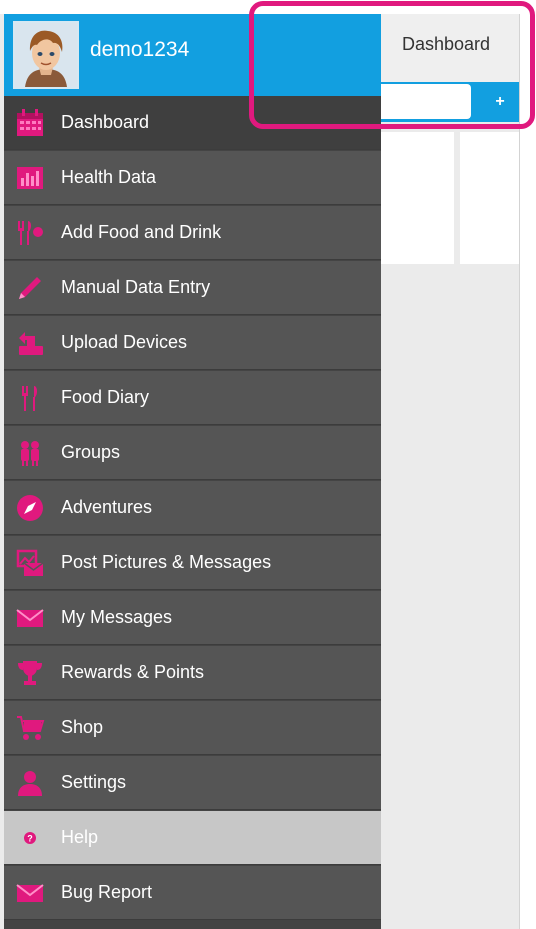  What do you see at coordinates (124, 342) in the screenshot?
I see `menu-label: Upload Devices` at bounding box center [124, 342].